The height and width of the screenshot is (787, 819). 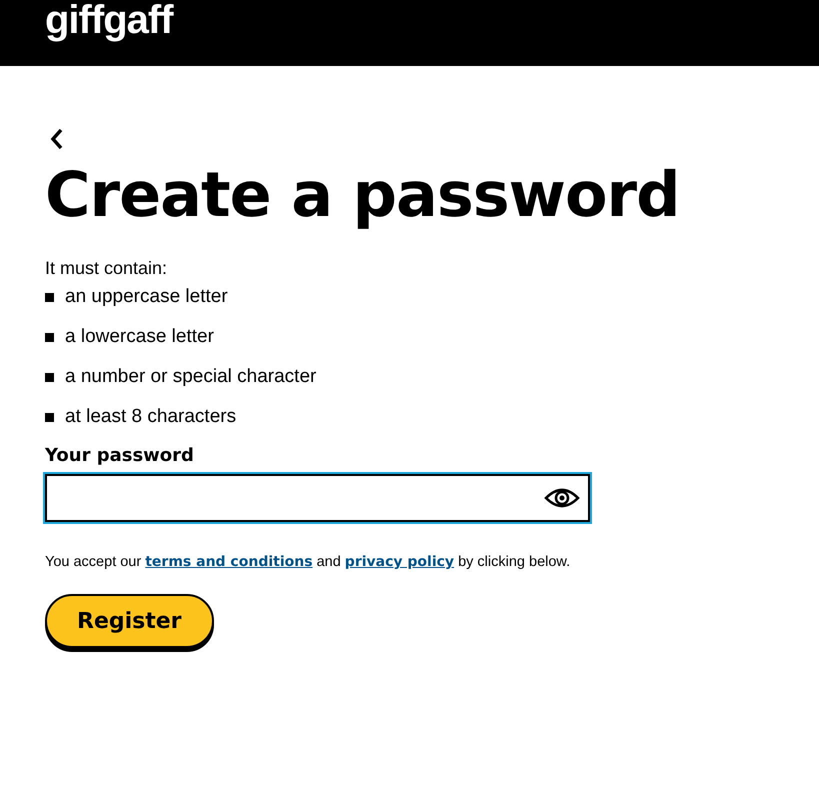 What do you see at coordinates (109, 20) in the screenshot?
I see `logo: giffgaff` at bounding box center [109, 20].